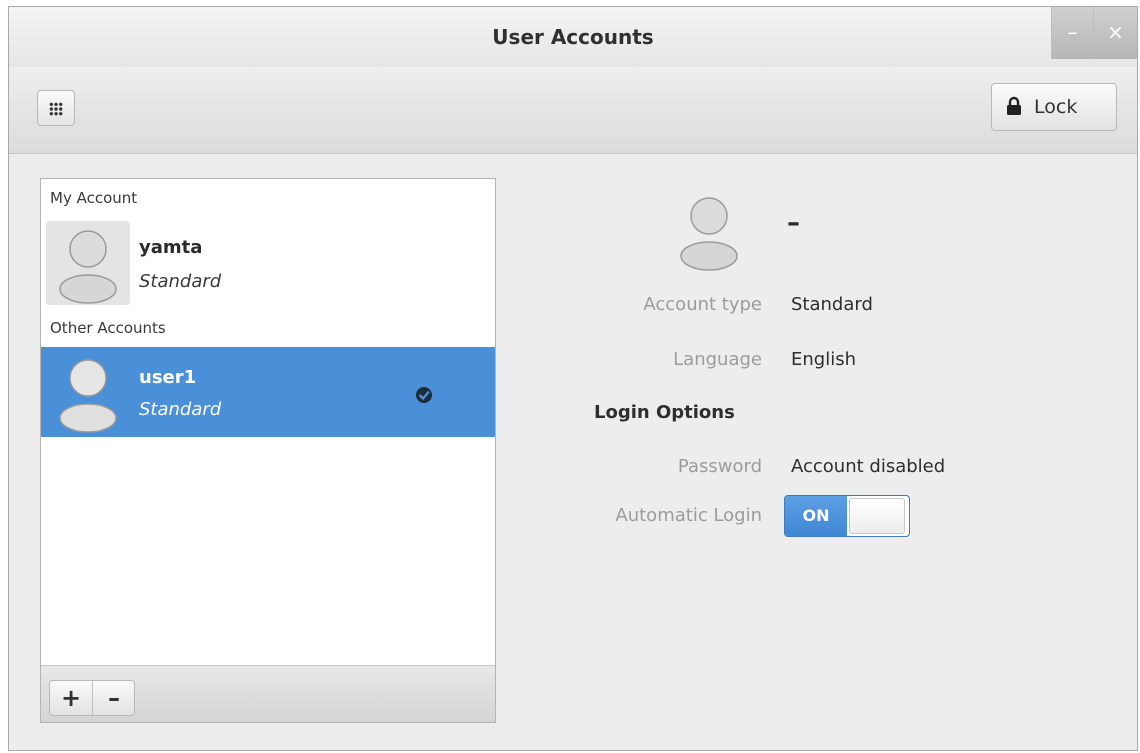 The image size is (1140, 753). I want to click on remove-user-button: –, so click(114, 698).